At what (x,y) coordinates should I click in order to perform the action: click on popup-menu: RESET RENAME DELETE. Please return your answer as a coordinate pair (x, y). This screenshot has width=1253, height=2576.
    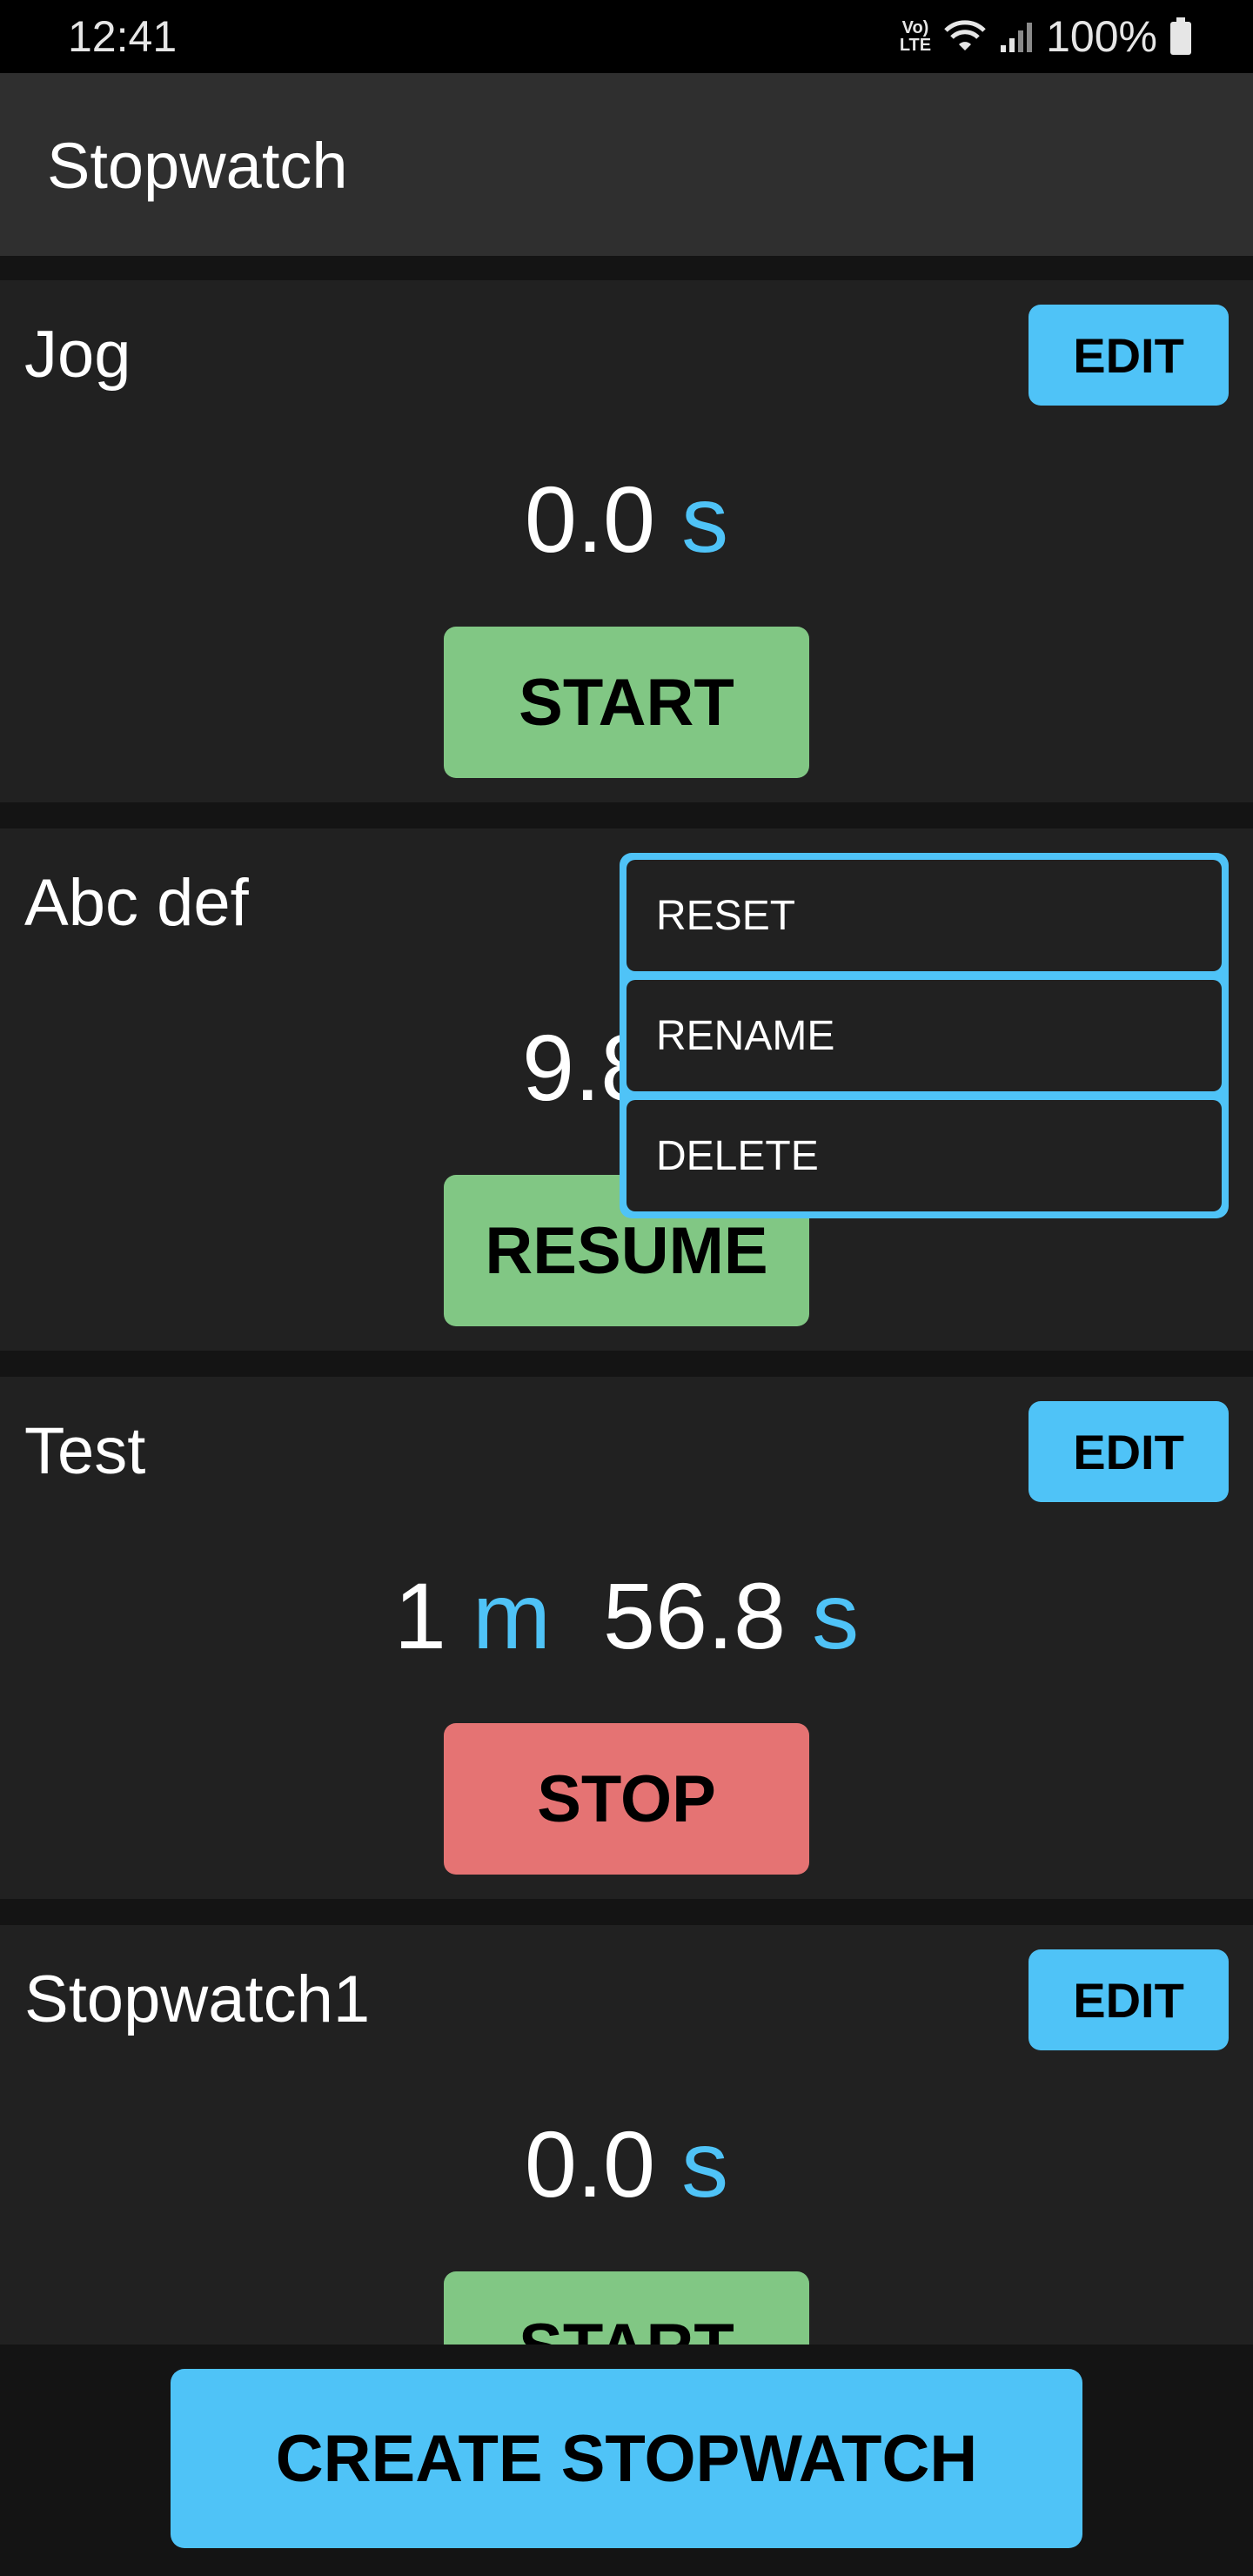
    Looking at the image, I should click on (924, 1035).